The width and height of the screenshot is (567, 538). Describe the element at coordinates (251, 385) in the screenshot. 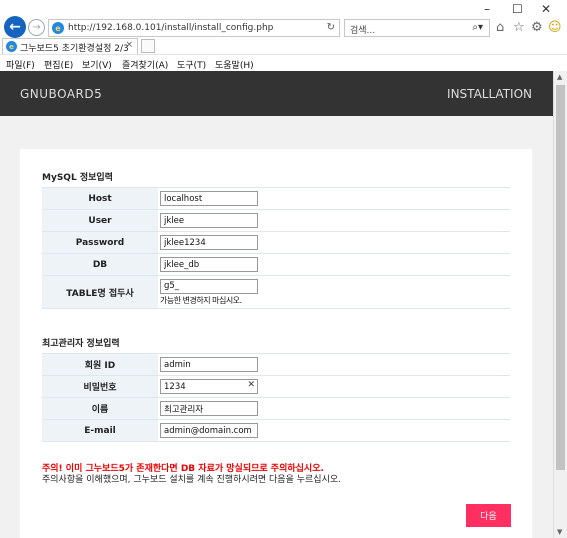

I see `clear-icon: ✕` at that location.